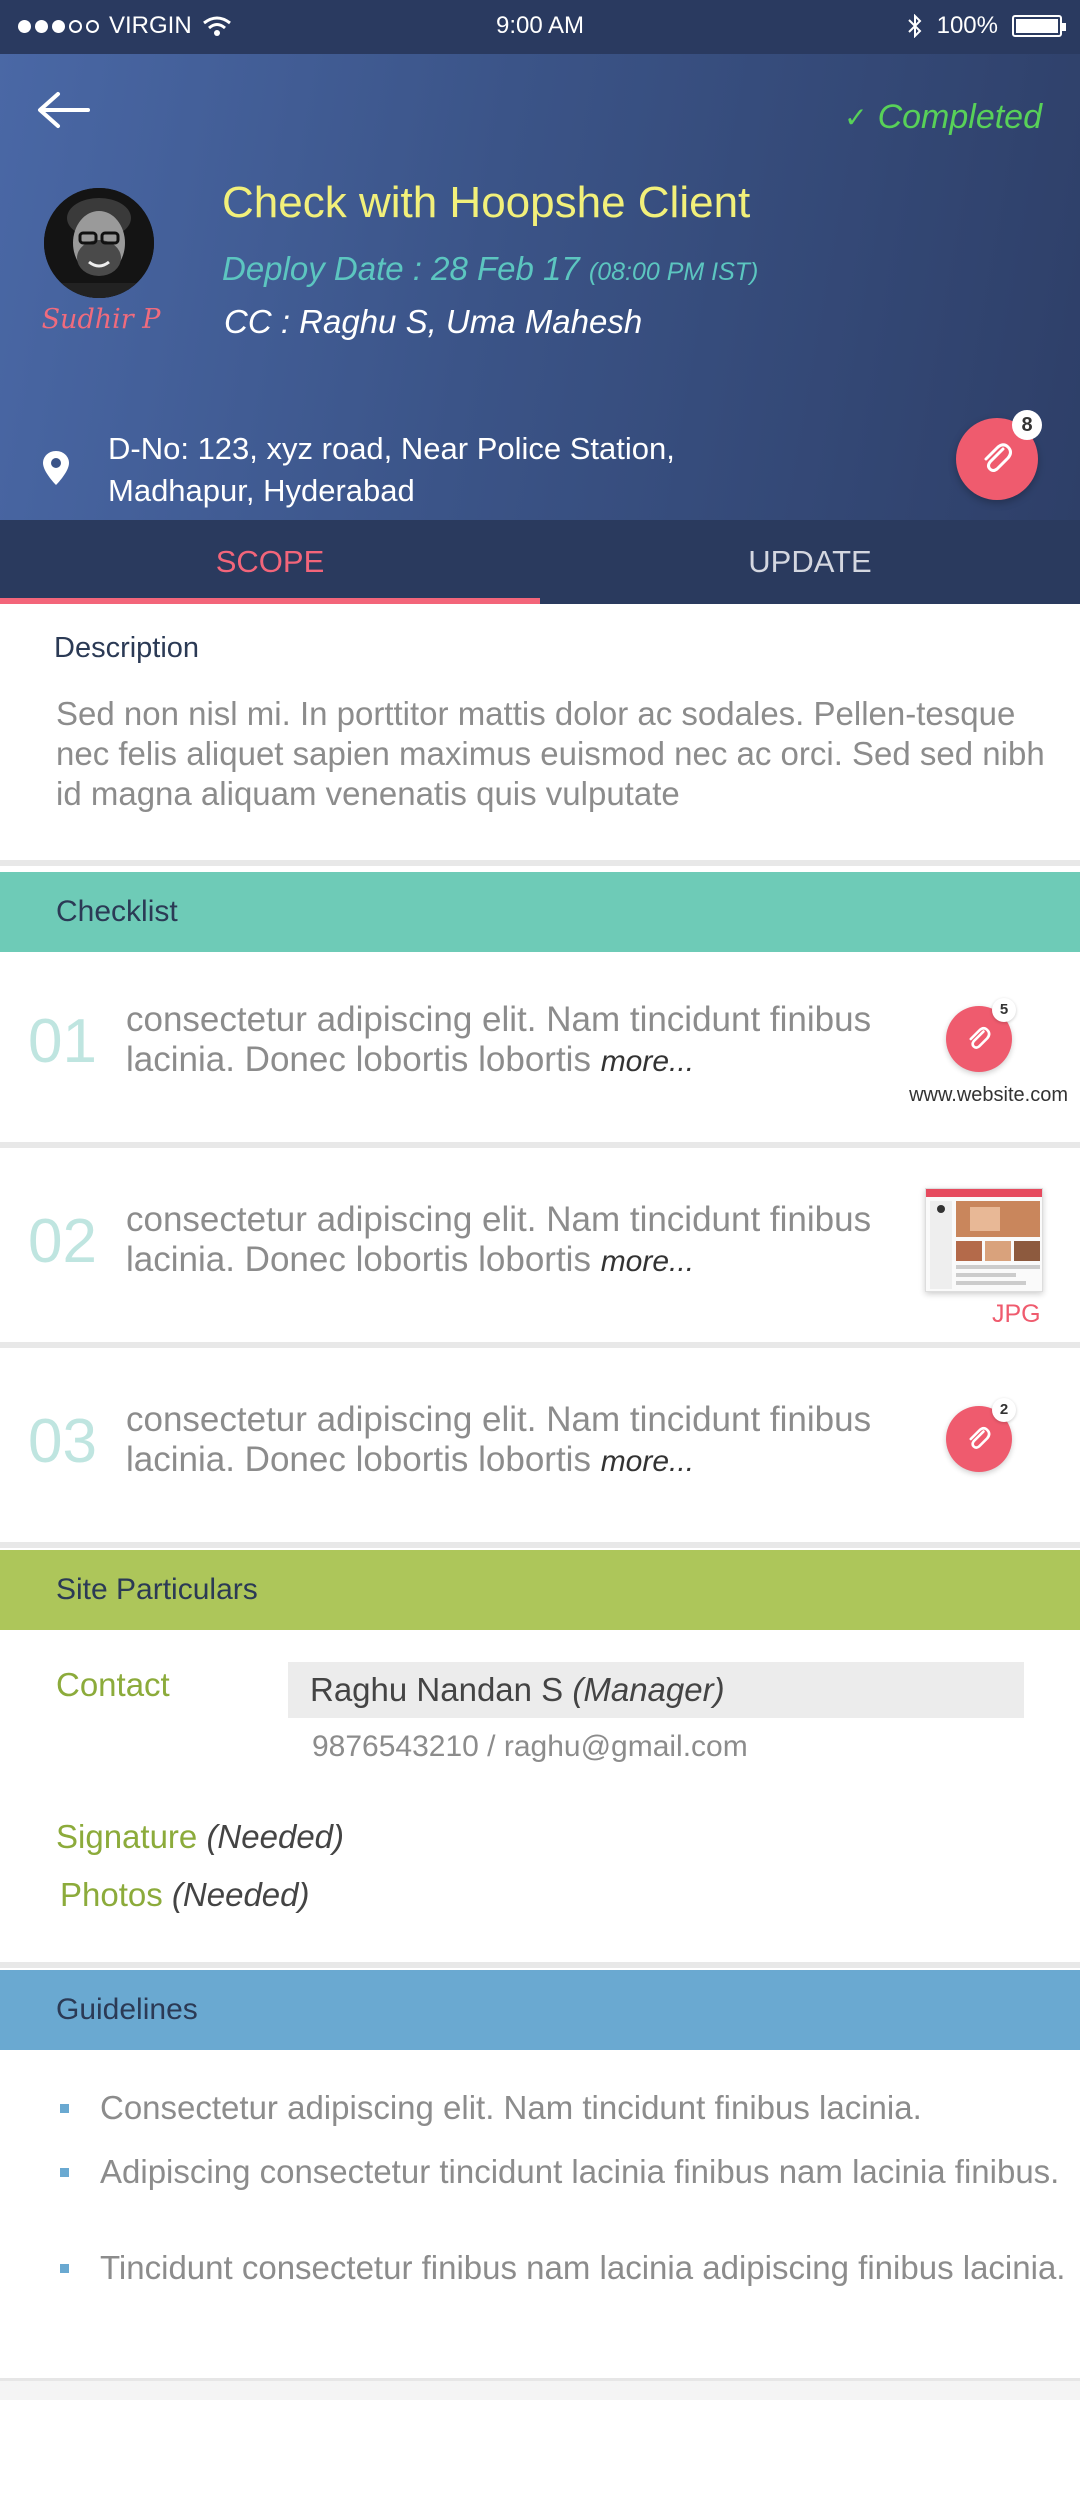  I want to click on photos-status: (Needed), so click(240, 1894).